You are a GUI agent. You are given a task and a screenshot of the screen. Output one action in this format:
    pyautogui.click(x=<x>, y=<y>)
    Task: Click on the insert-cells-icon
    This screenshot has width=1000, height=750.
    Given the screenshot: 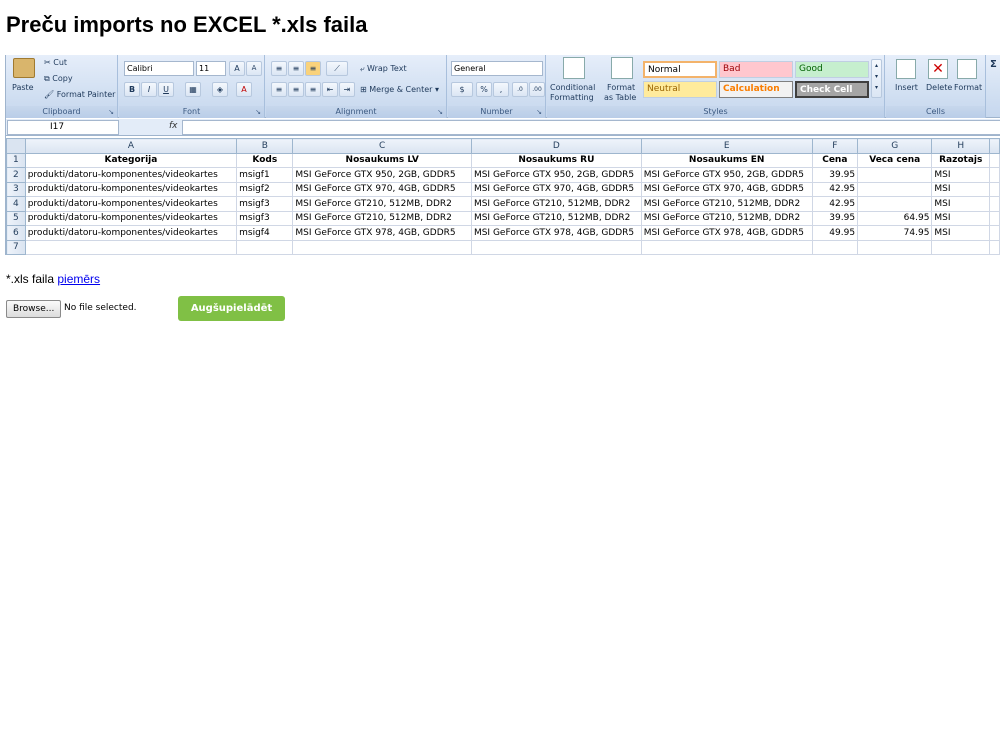 What is the action you would take?
    pyautogui.click(x=906, y=69)
    